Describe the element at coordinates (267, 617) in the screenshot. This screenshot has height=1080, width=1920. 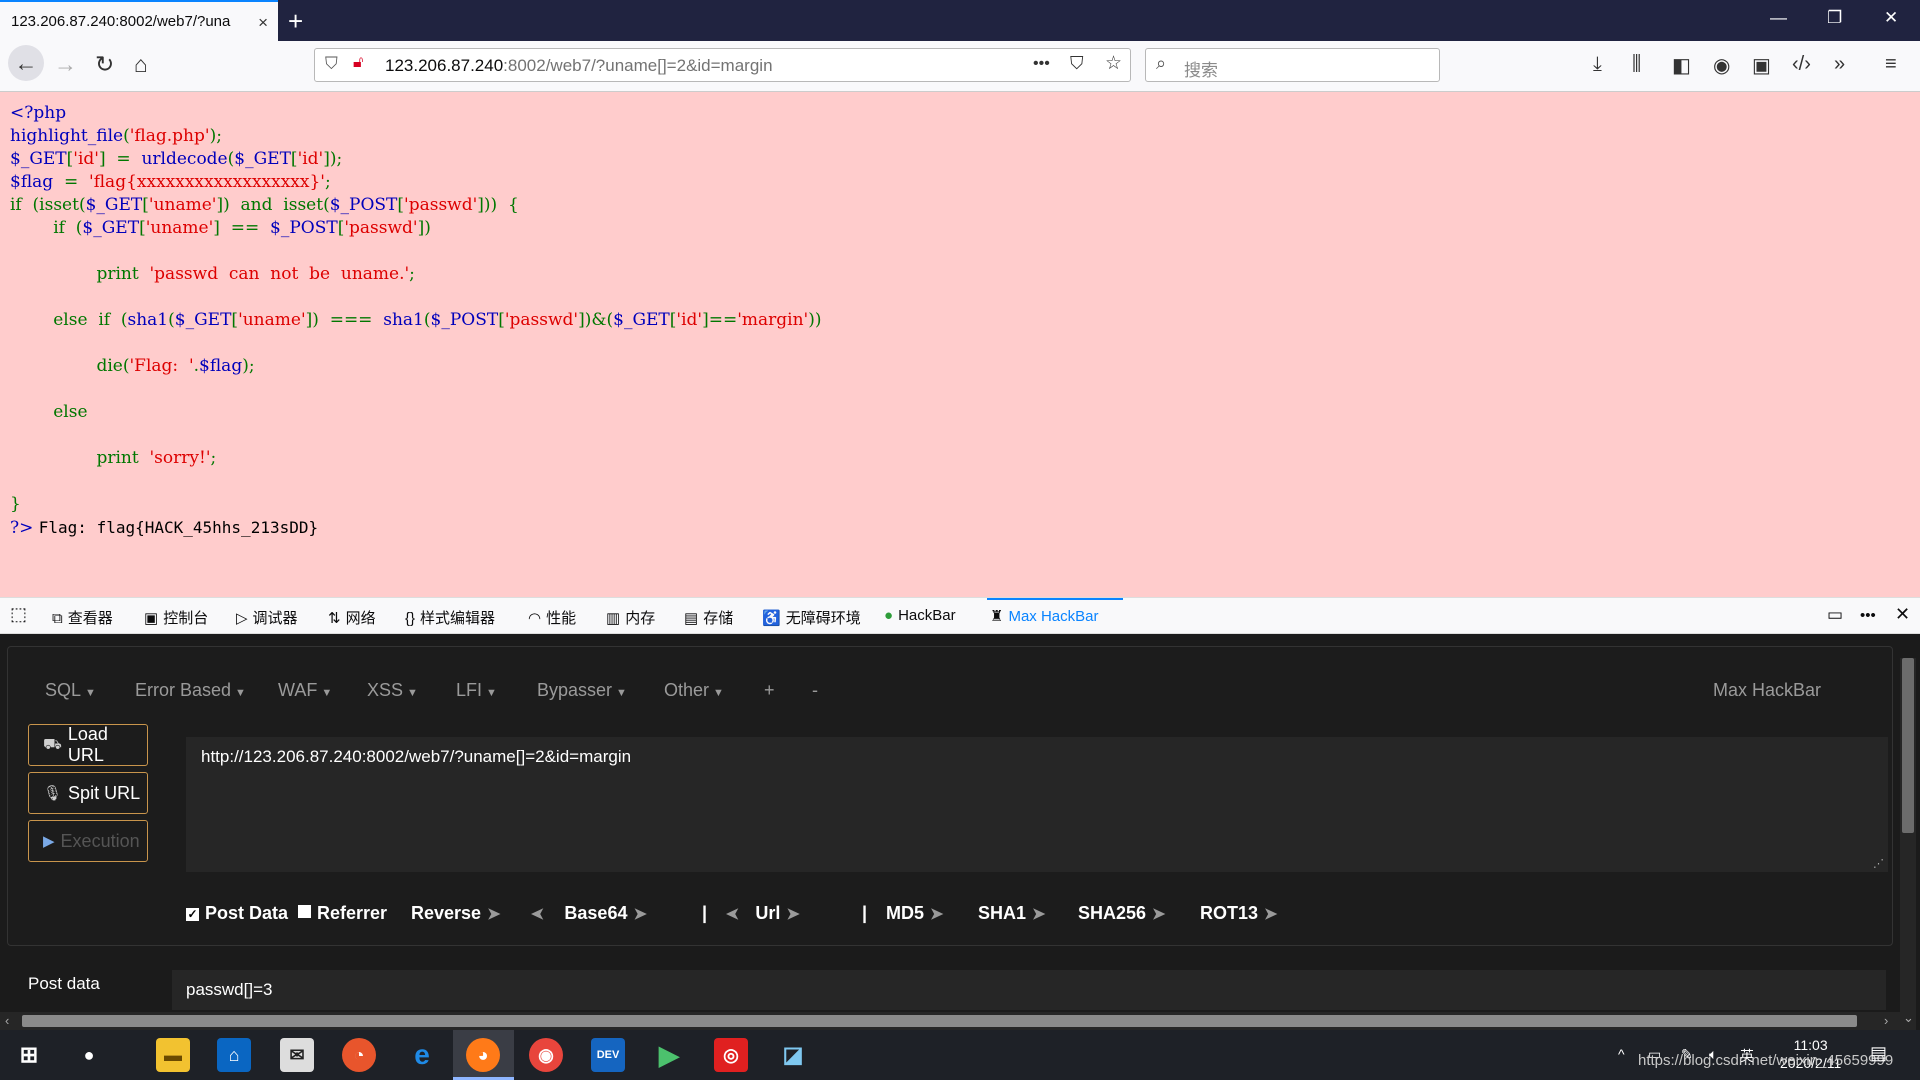
I see `tab-debugger: ▷ 调试器` at that location.